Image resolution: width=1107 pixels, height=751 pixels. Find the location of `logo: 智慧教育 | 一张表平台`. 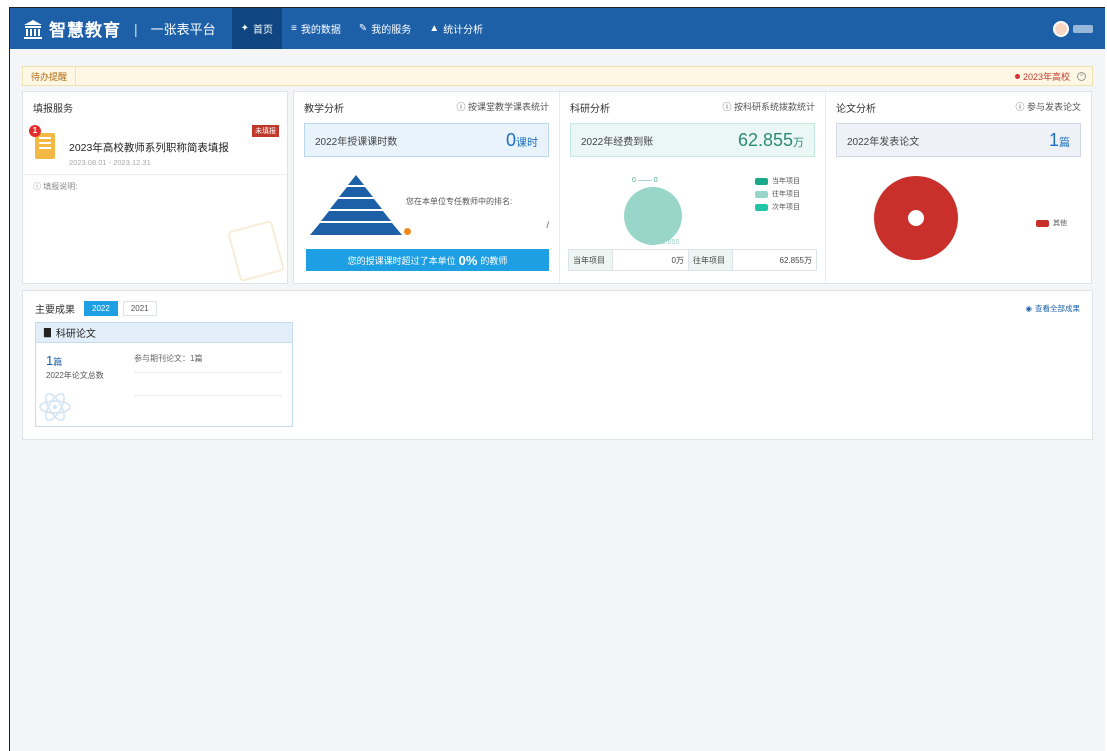

logo: 智慧教育 | 一张表平台 is located at coordinates (119, 28).